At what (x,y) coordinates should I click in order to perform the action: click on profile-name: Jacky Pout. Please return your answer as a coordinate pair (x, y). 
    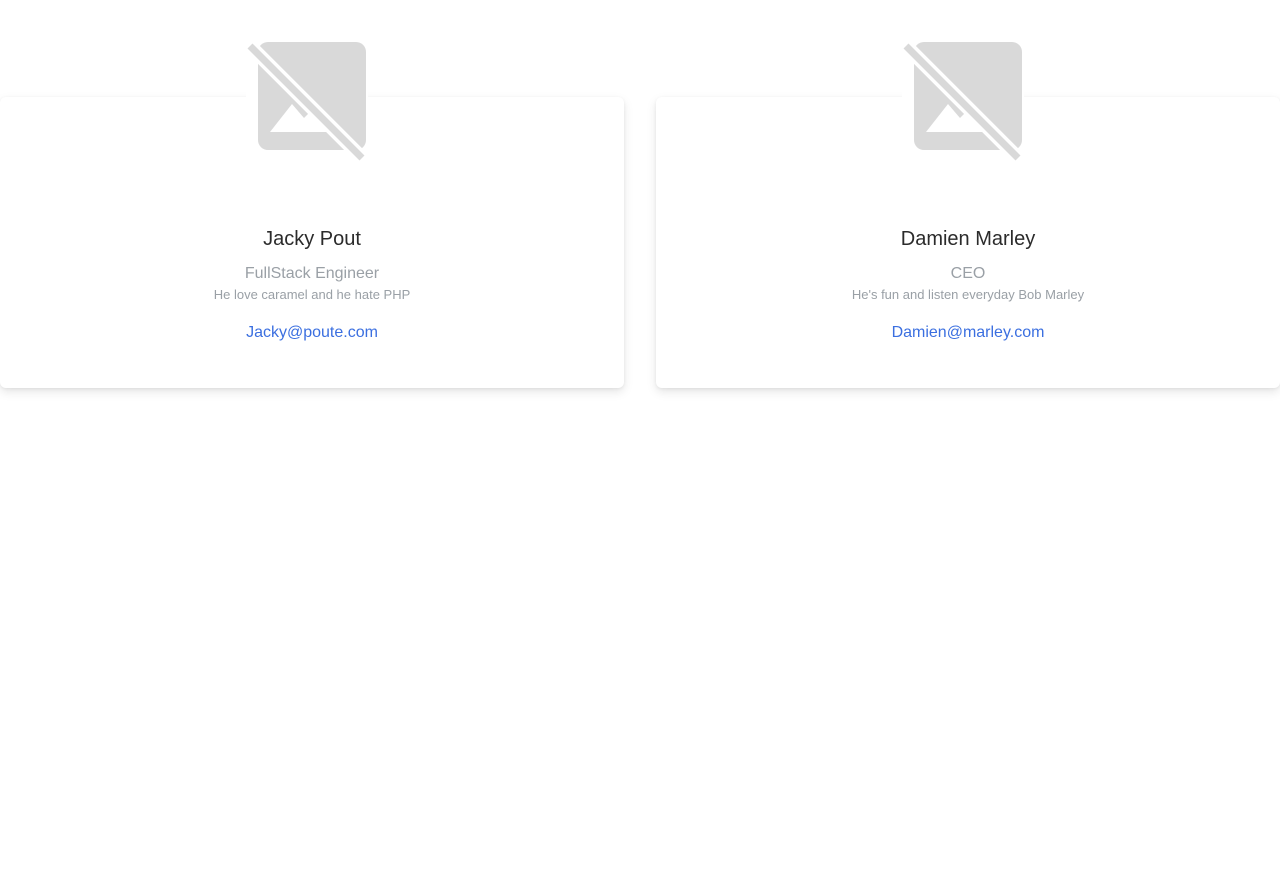
    Looking at the image, I should click on (312, 239).